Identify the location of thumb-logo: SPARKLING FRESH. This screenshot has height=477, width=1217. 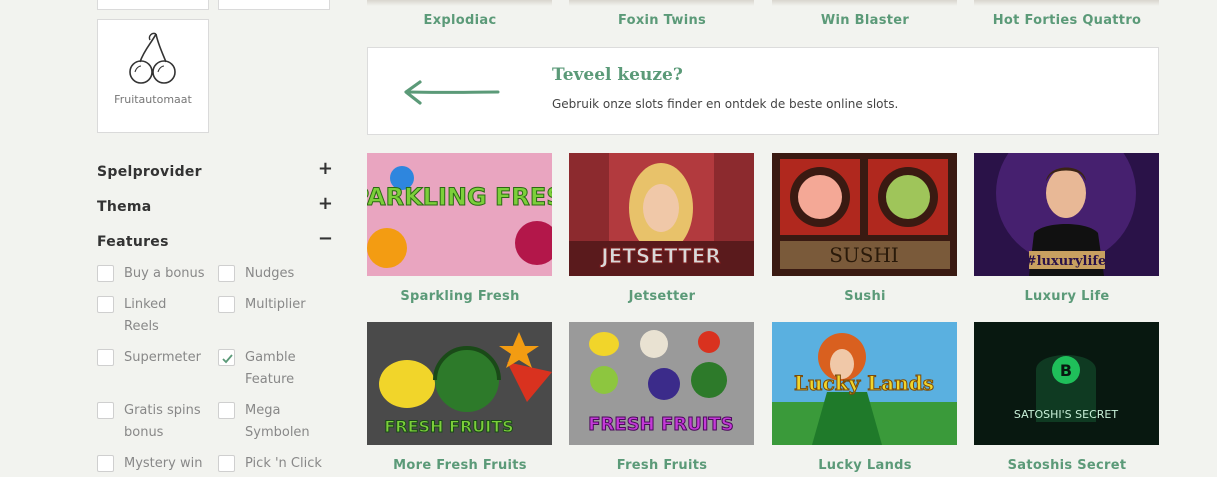
(459, 197).